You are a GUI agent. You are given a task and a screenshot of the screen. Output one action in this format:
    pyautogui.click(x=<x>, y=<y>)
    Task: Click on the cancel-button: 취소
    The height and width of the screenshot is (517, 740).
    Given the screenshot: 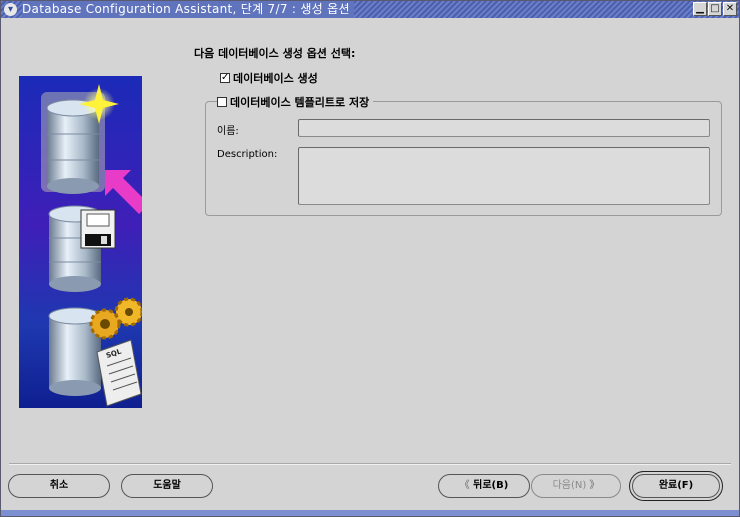 What is the action you would take?
    pyautogui.click(x=59, y=486)
    